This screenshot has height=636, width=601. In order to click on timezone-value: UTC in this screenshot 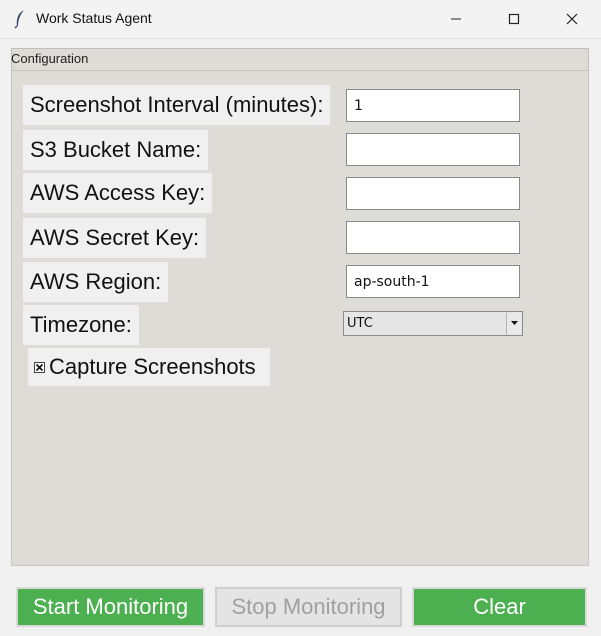, I will do `click(360, 323)`.